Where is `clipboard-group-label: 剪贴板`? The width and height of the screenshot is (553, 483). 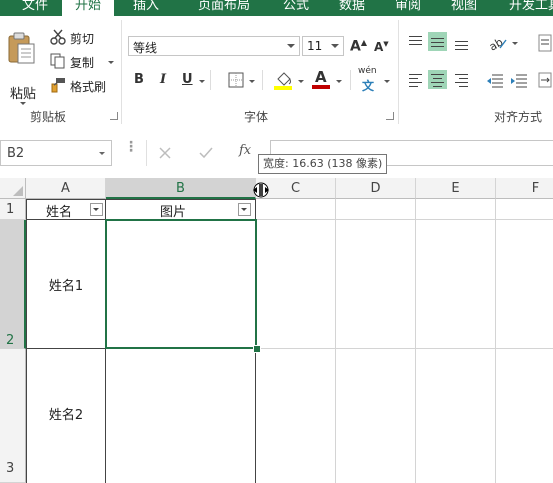 clipboard-group-label: 剪贴板 is located at coordinates (48, 117).